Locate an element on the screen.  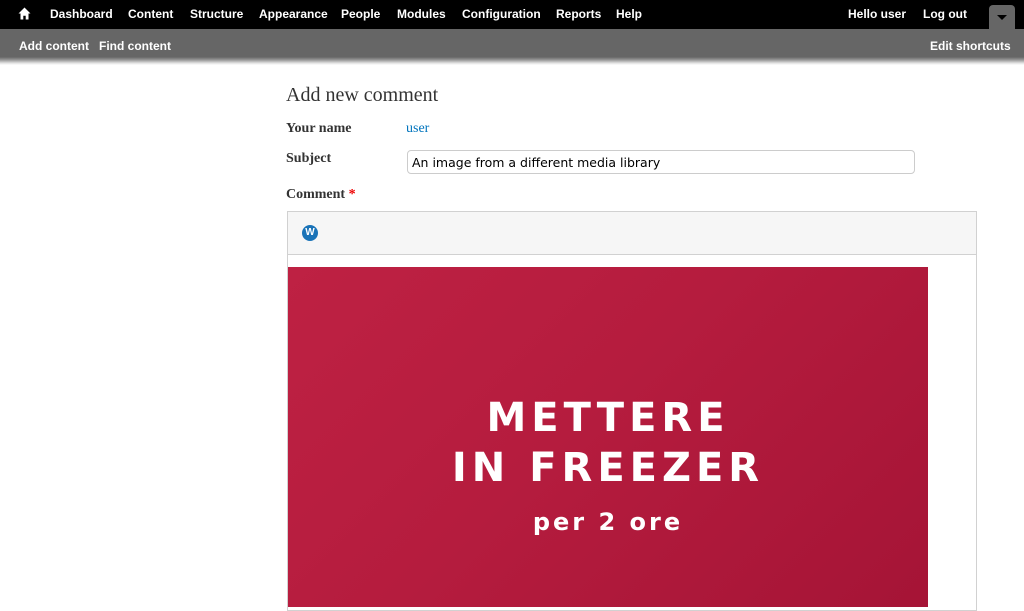
menu-content: Content is located at coordinates (150, 14).